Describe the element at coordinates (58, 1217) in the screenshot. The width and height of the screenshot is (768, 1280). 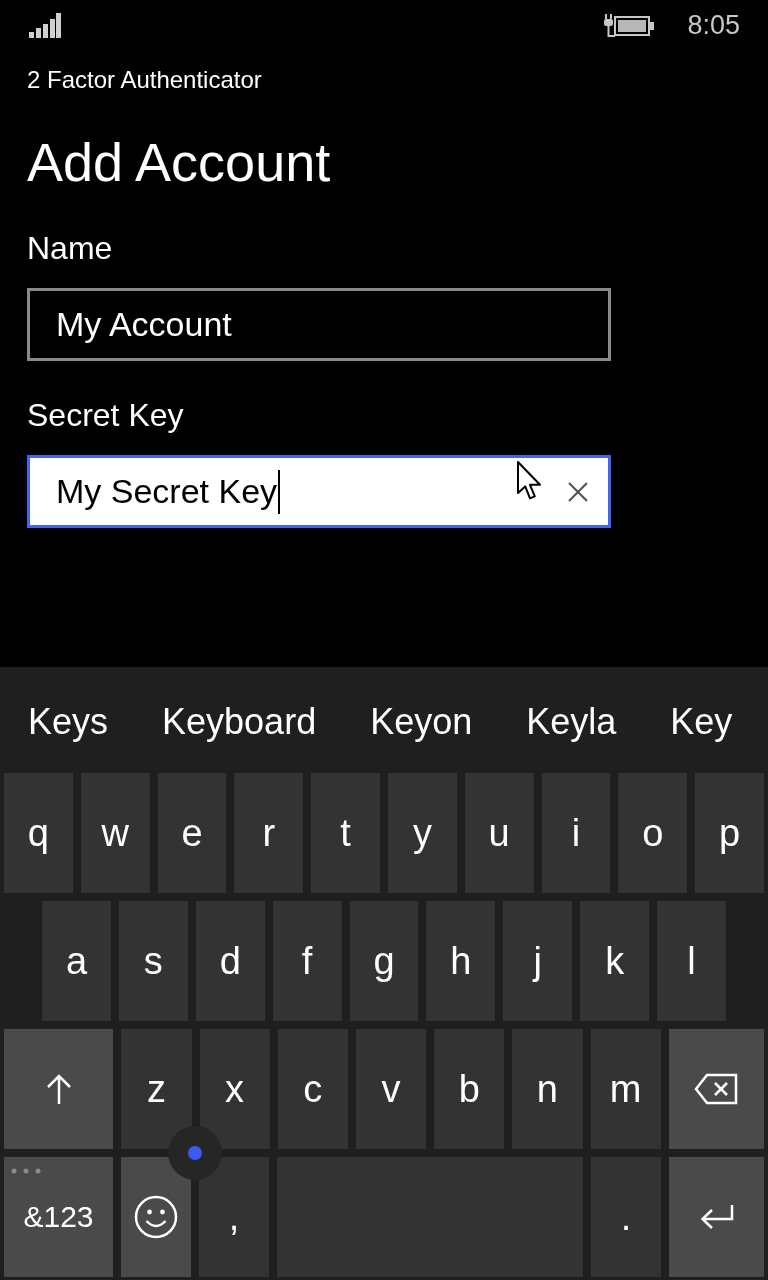
I see `symbols-key: &123` at that location.